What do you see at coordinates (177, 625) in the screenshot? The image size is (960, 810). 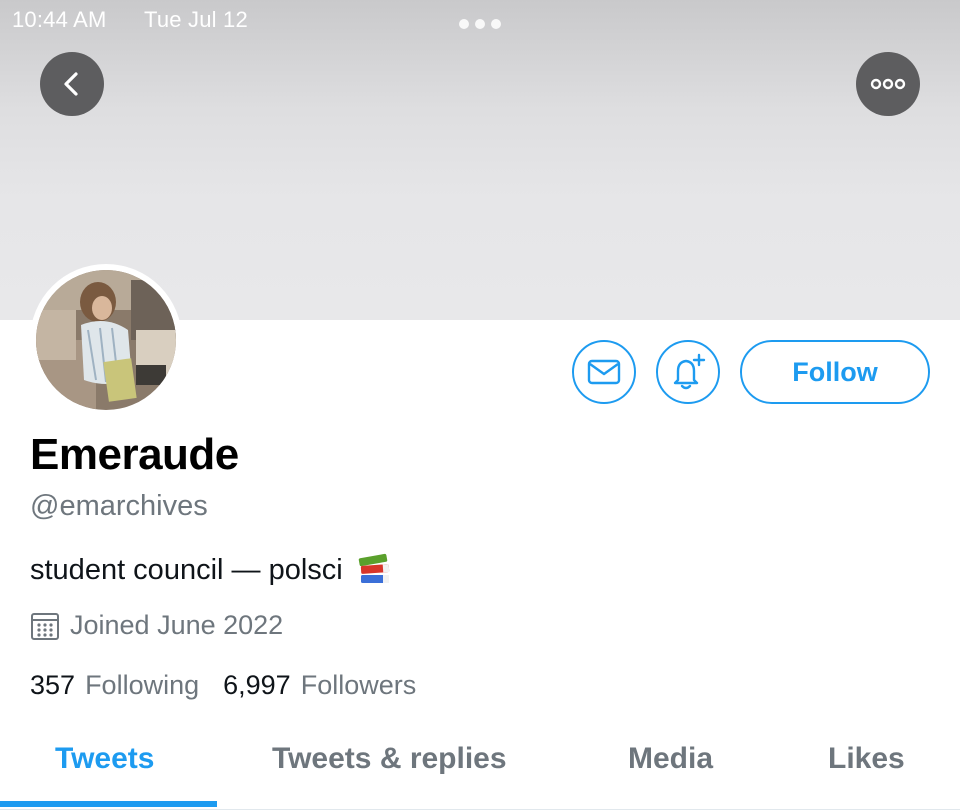 I see `joined-text: Joined June 2022` at bounding box center [177, 625].